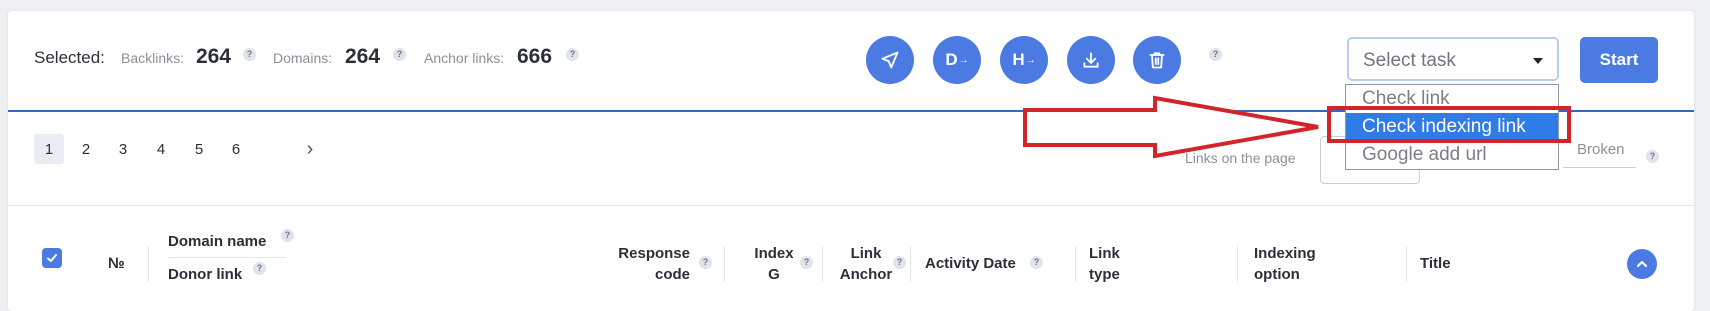 The height and width of the screenshot is (311, 1710). What do you see at coordinates (635, 264) in the screenshot?
I see `response-code-column-header: Response code` at bounding box center [635, 264].